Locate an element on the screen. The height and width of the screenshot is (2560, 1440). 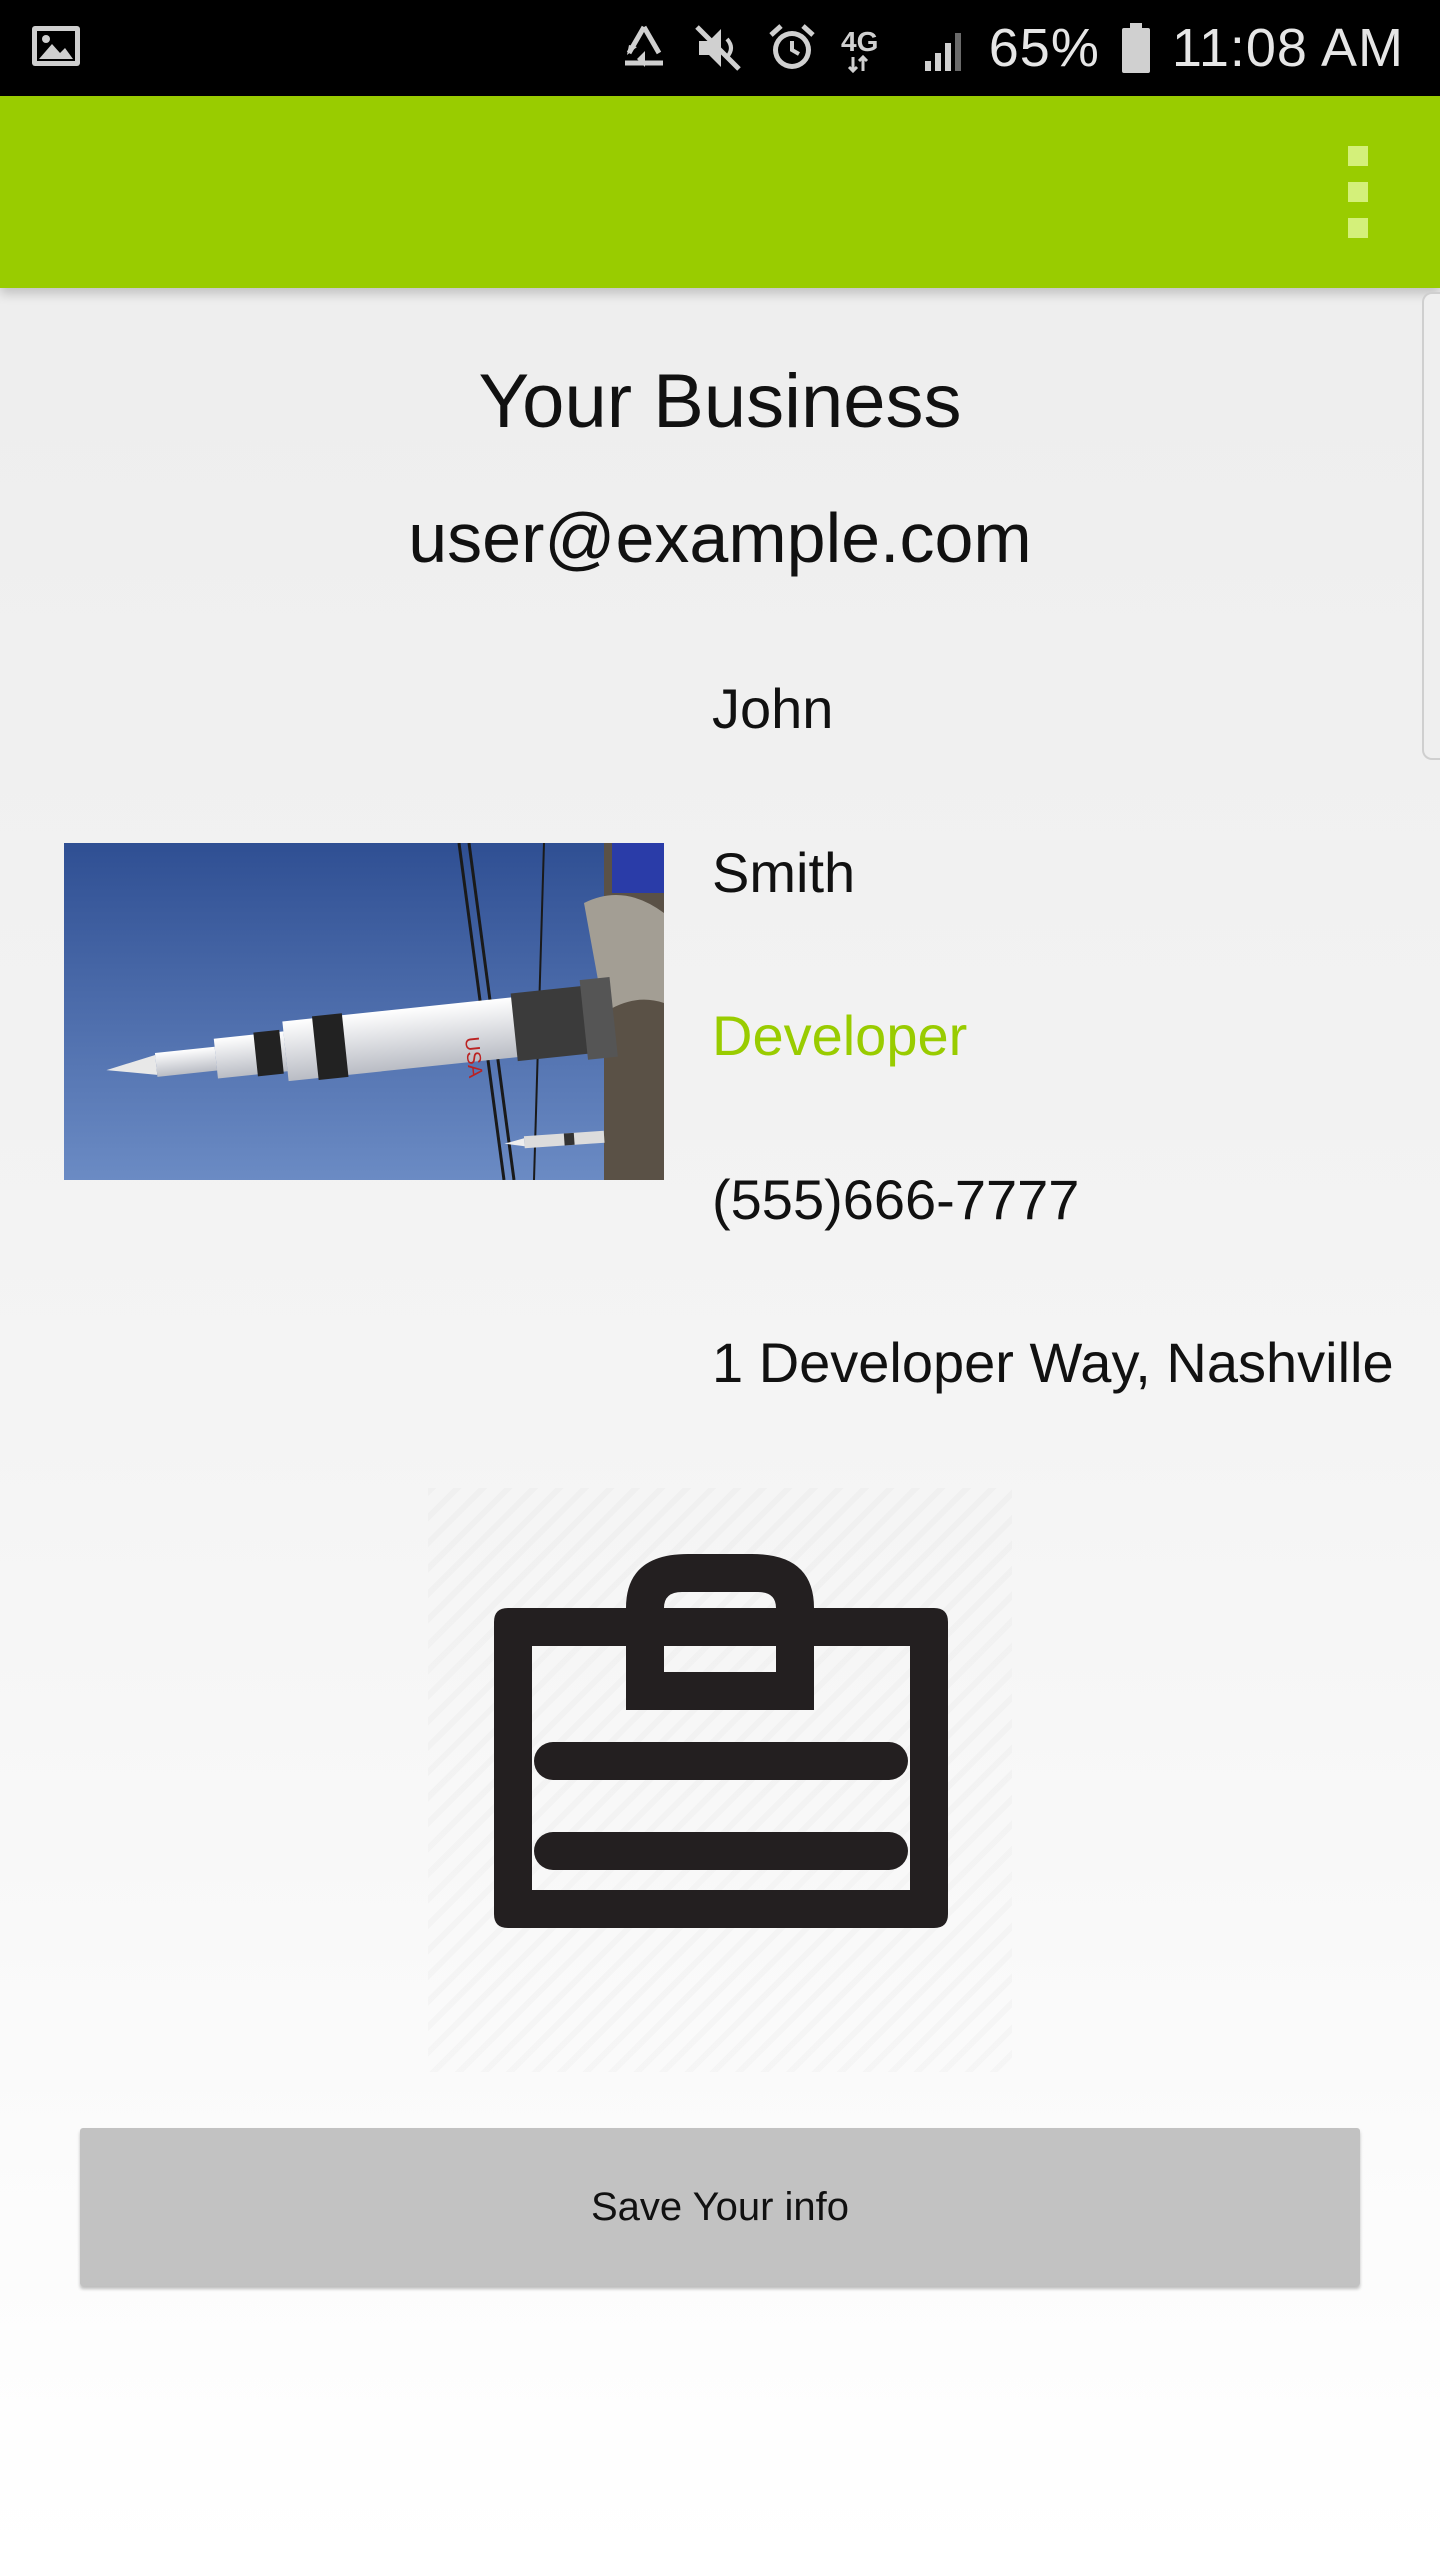
image-icon is located at coordinates (56, 48).